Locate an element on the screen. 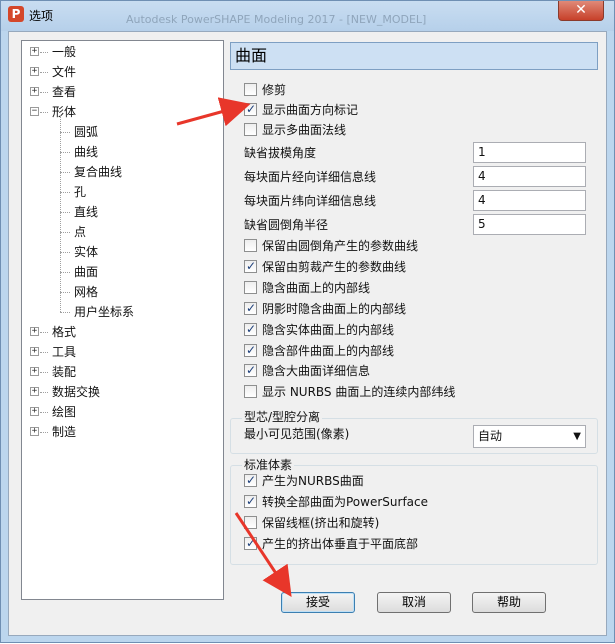  tree-item-3: 形体 is located at coordinates (64, 112).